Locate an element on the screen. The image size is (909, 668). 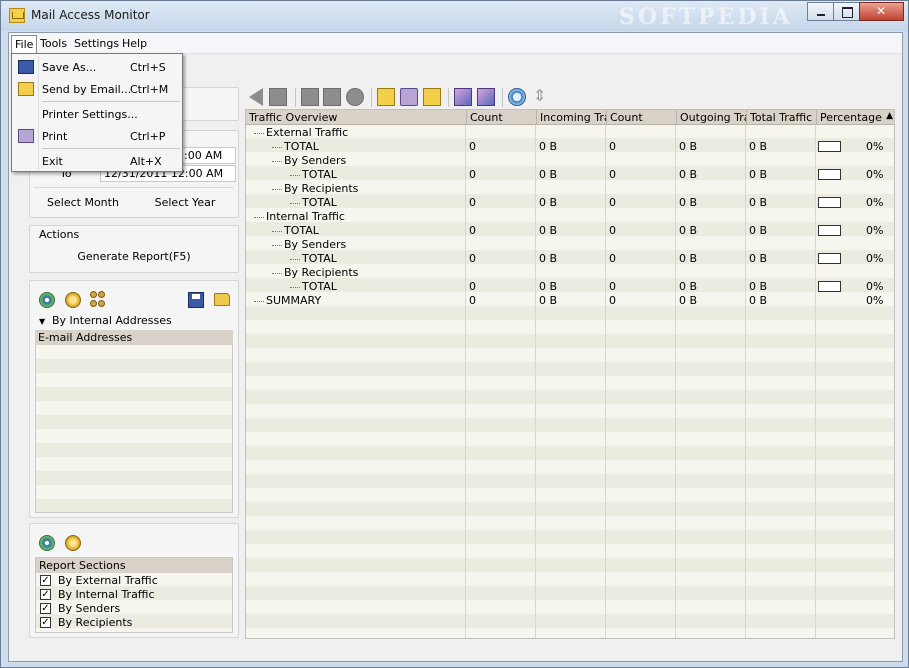
check-all-icon is located at coordinates (47, 543).